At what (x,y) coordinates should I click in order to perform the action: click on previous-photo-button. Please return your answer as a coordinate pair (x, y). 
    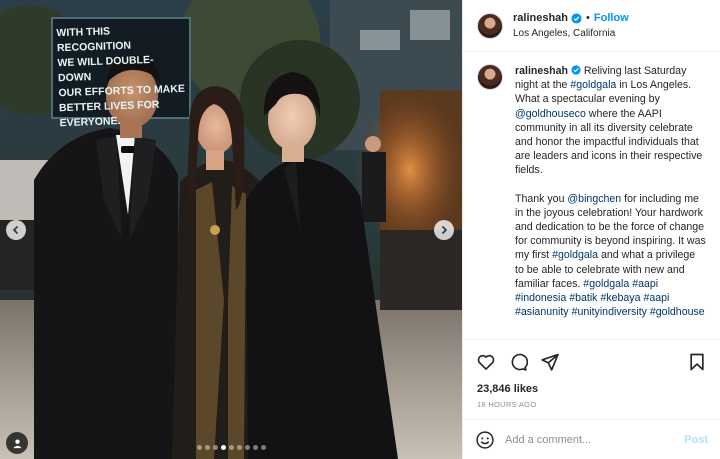
    Looking at the image, I should click on (16, 230).